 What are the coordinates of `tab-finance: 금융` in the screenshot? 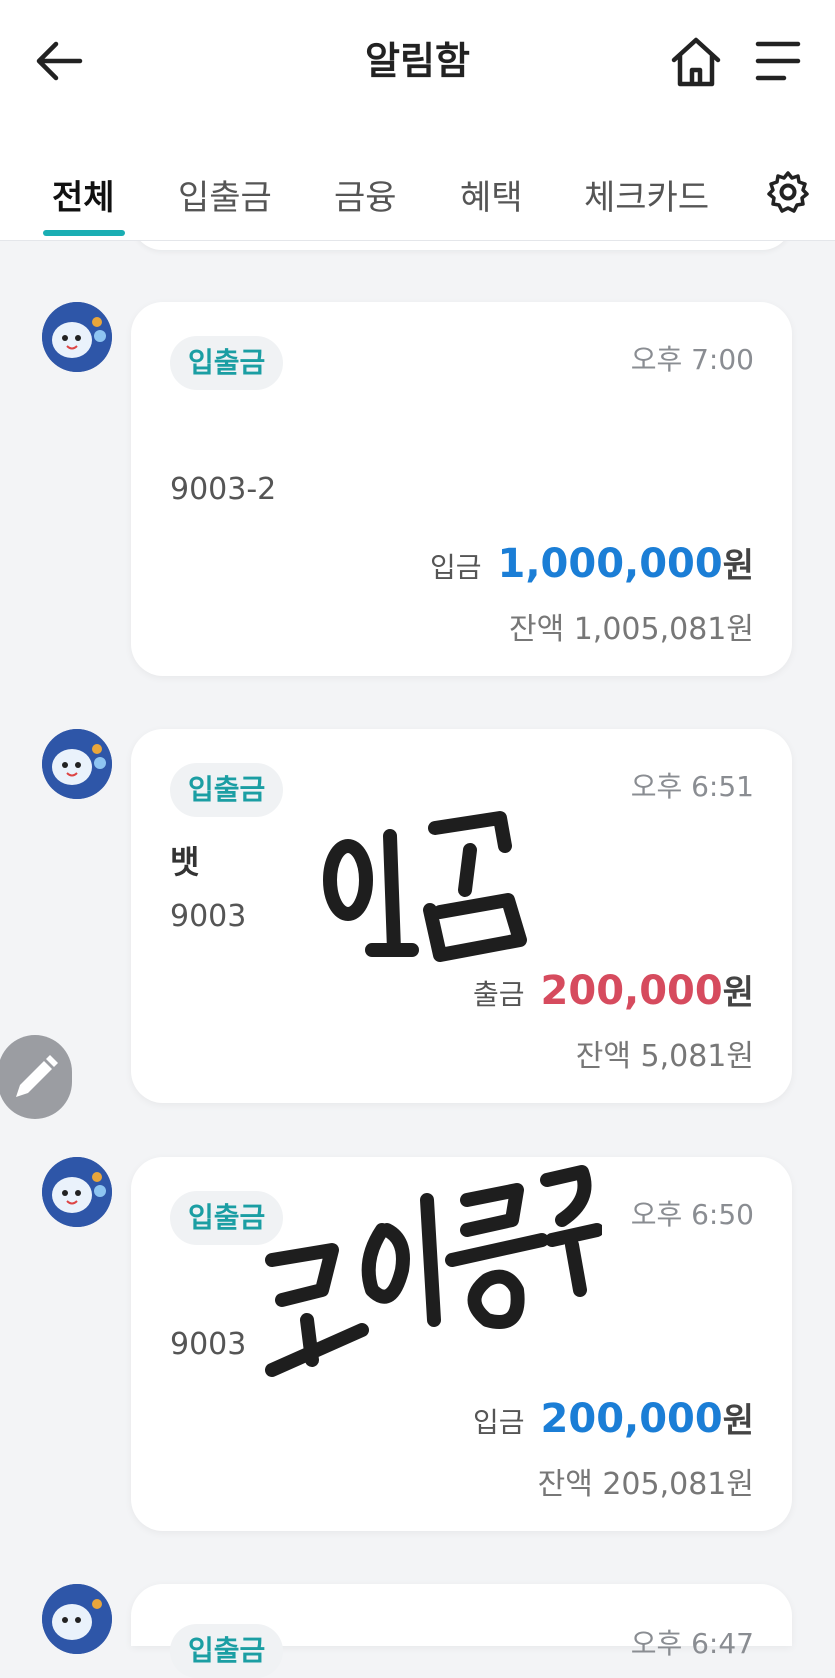 It's located at (365, 194).